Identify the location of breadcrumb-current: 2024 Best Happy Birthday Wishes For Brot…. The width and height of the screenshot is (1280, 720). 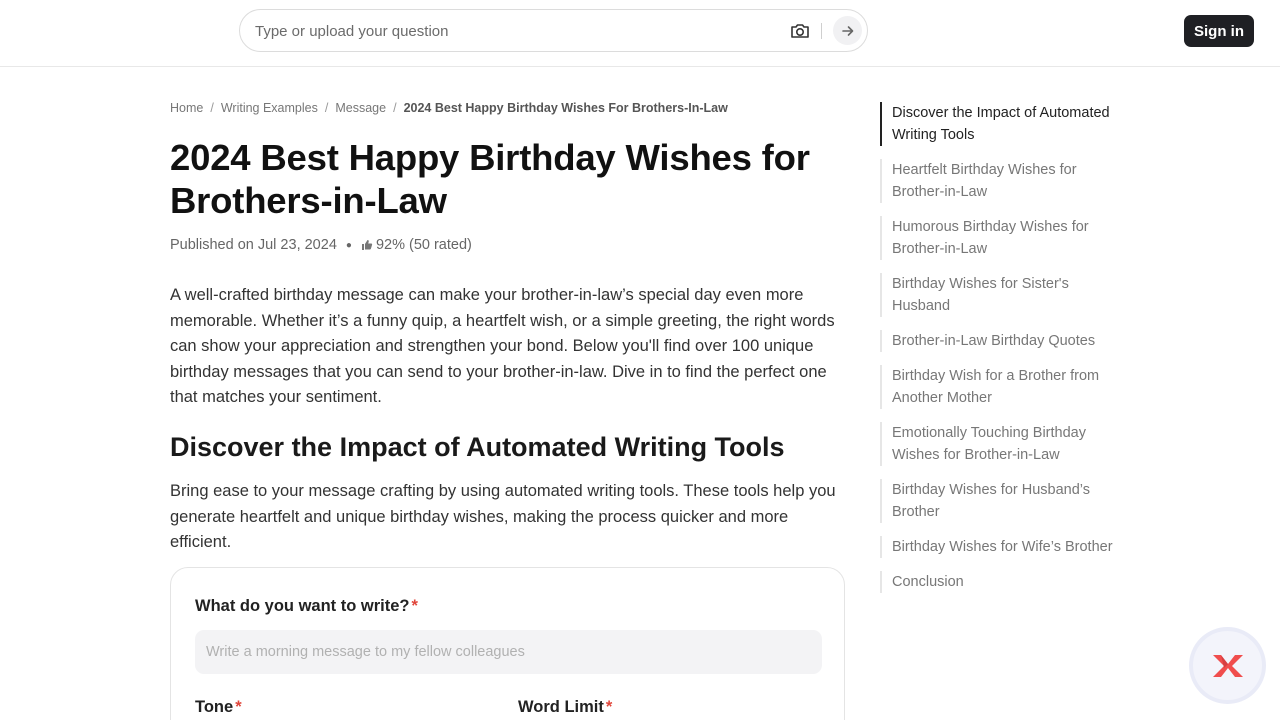
(565, 108).